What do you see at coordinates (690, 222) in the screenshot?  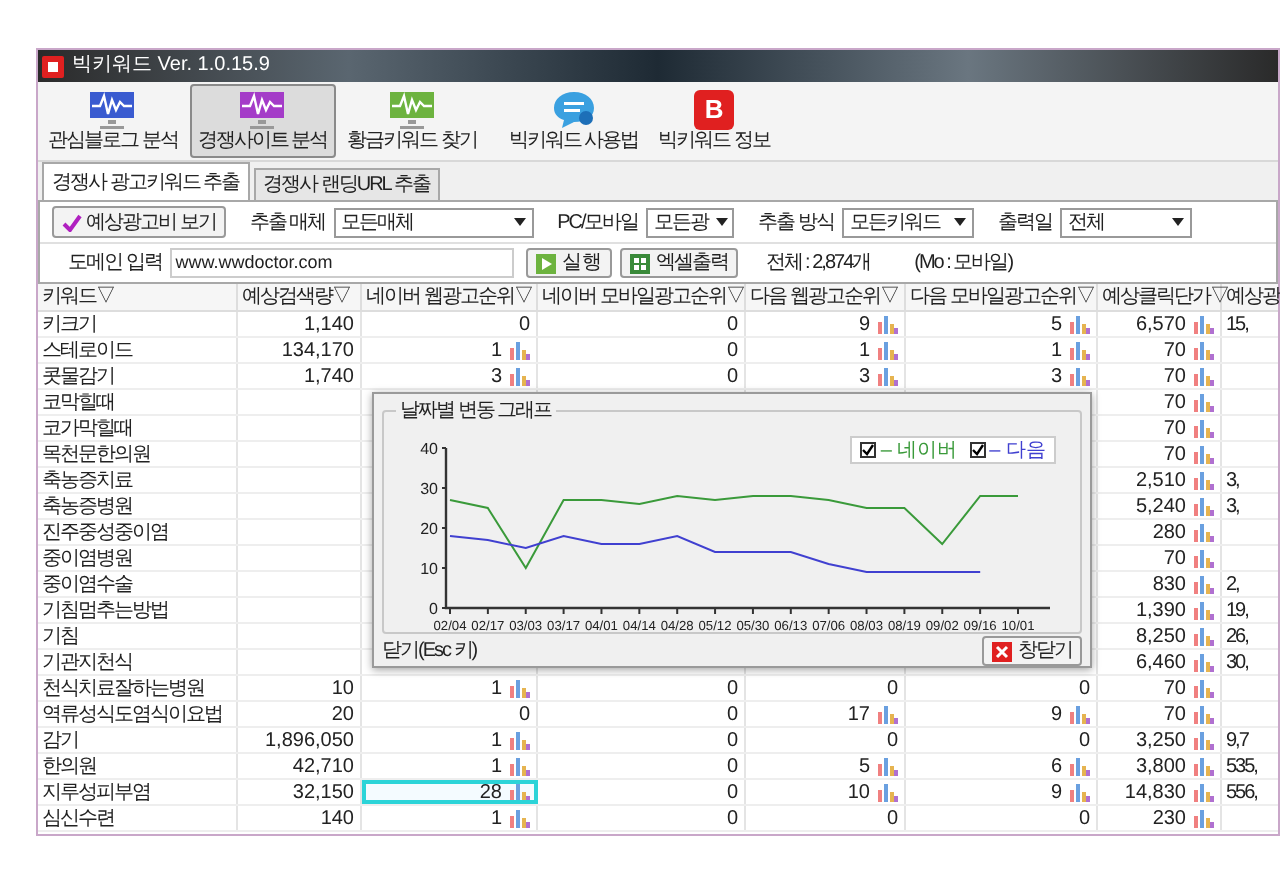 I see `dropdown: 모든광` at bounding box center [690, 222].